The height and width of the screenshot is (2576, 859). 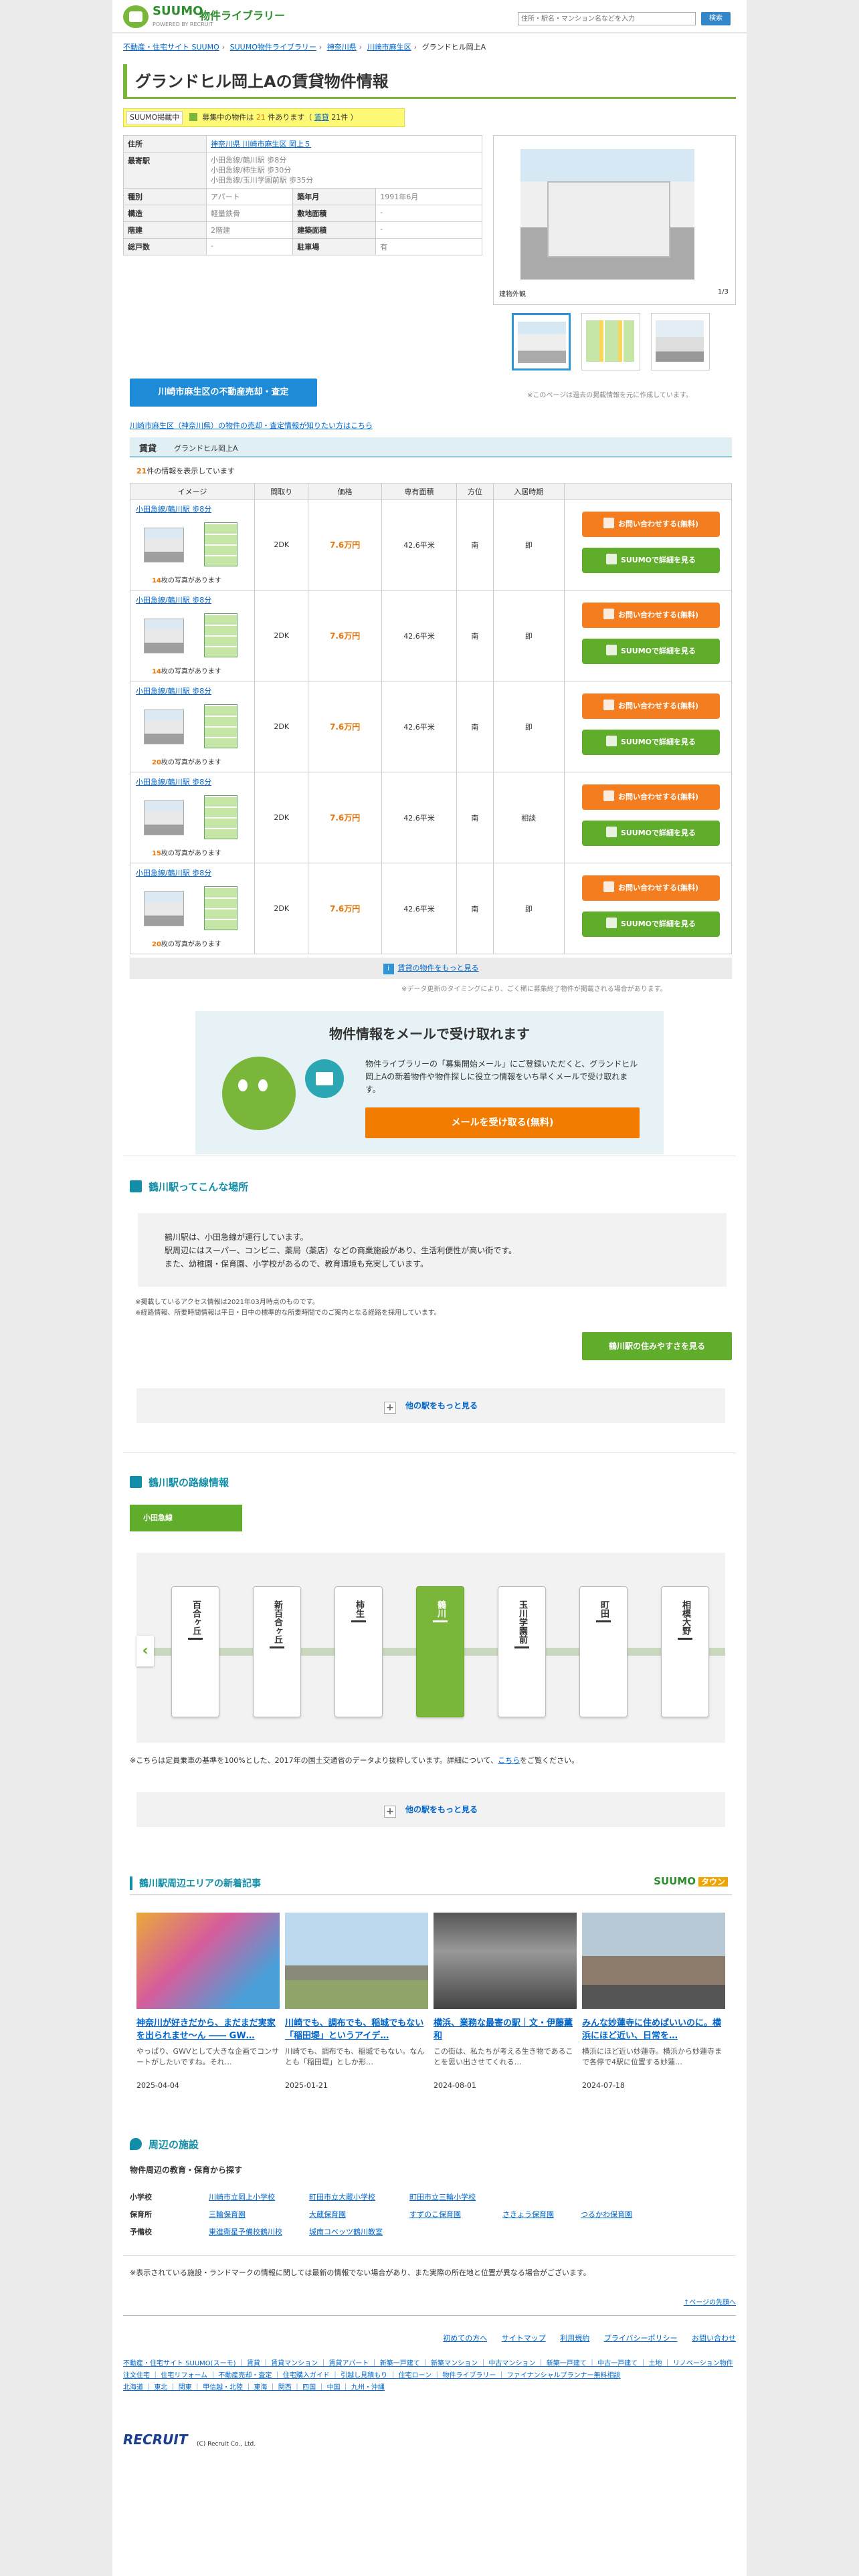 What do you see at coordinates (438, 968) in the screenshot?
I see `more-rent-link: 賃貸の物件をもっと見る` at bounding box center [438, 968].